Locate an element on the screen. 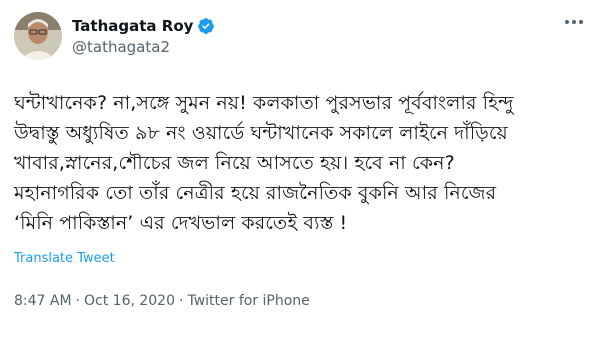  tweet-date: Oct 16, 2020 is located at coordinates (129, 301).